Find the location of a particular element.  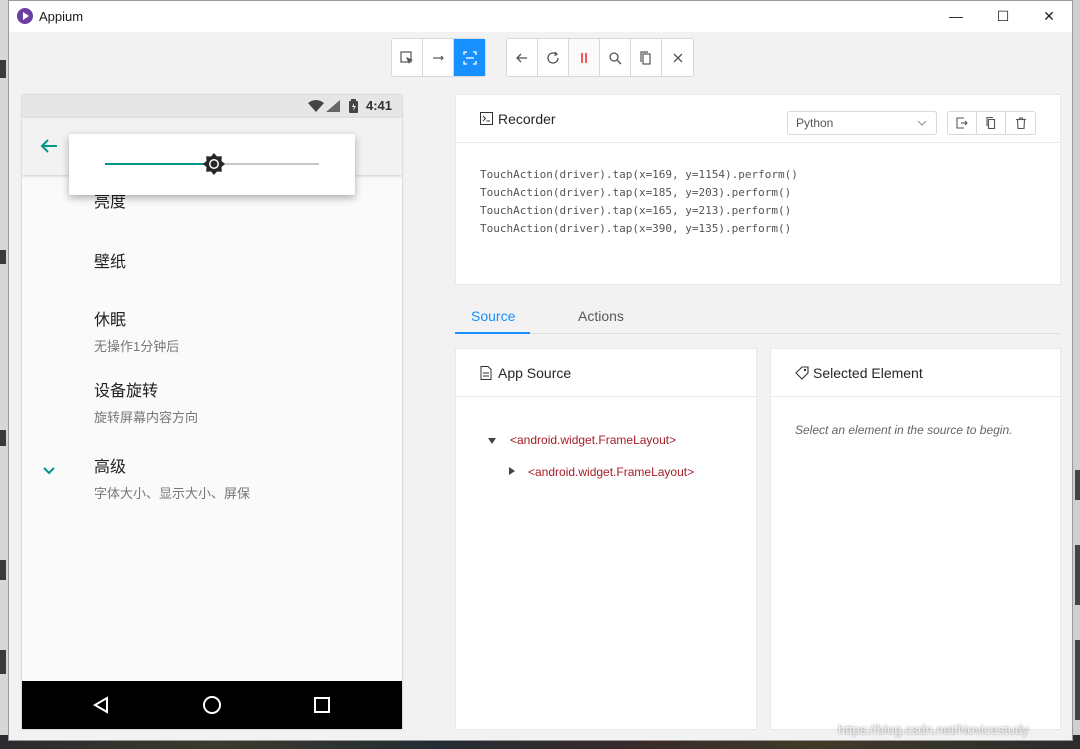

brightness-thumb is located at coordinates (214, 164).